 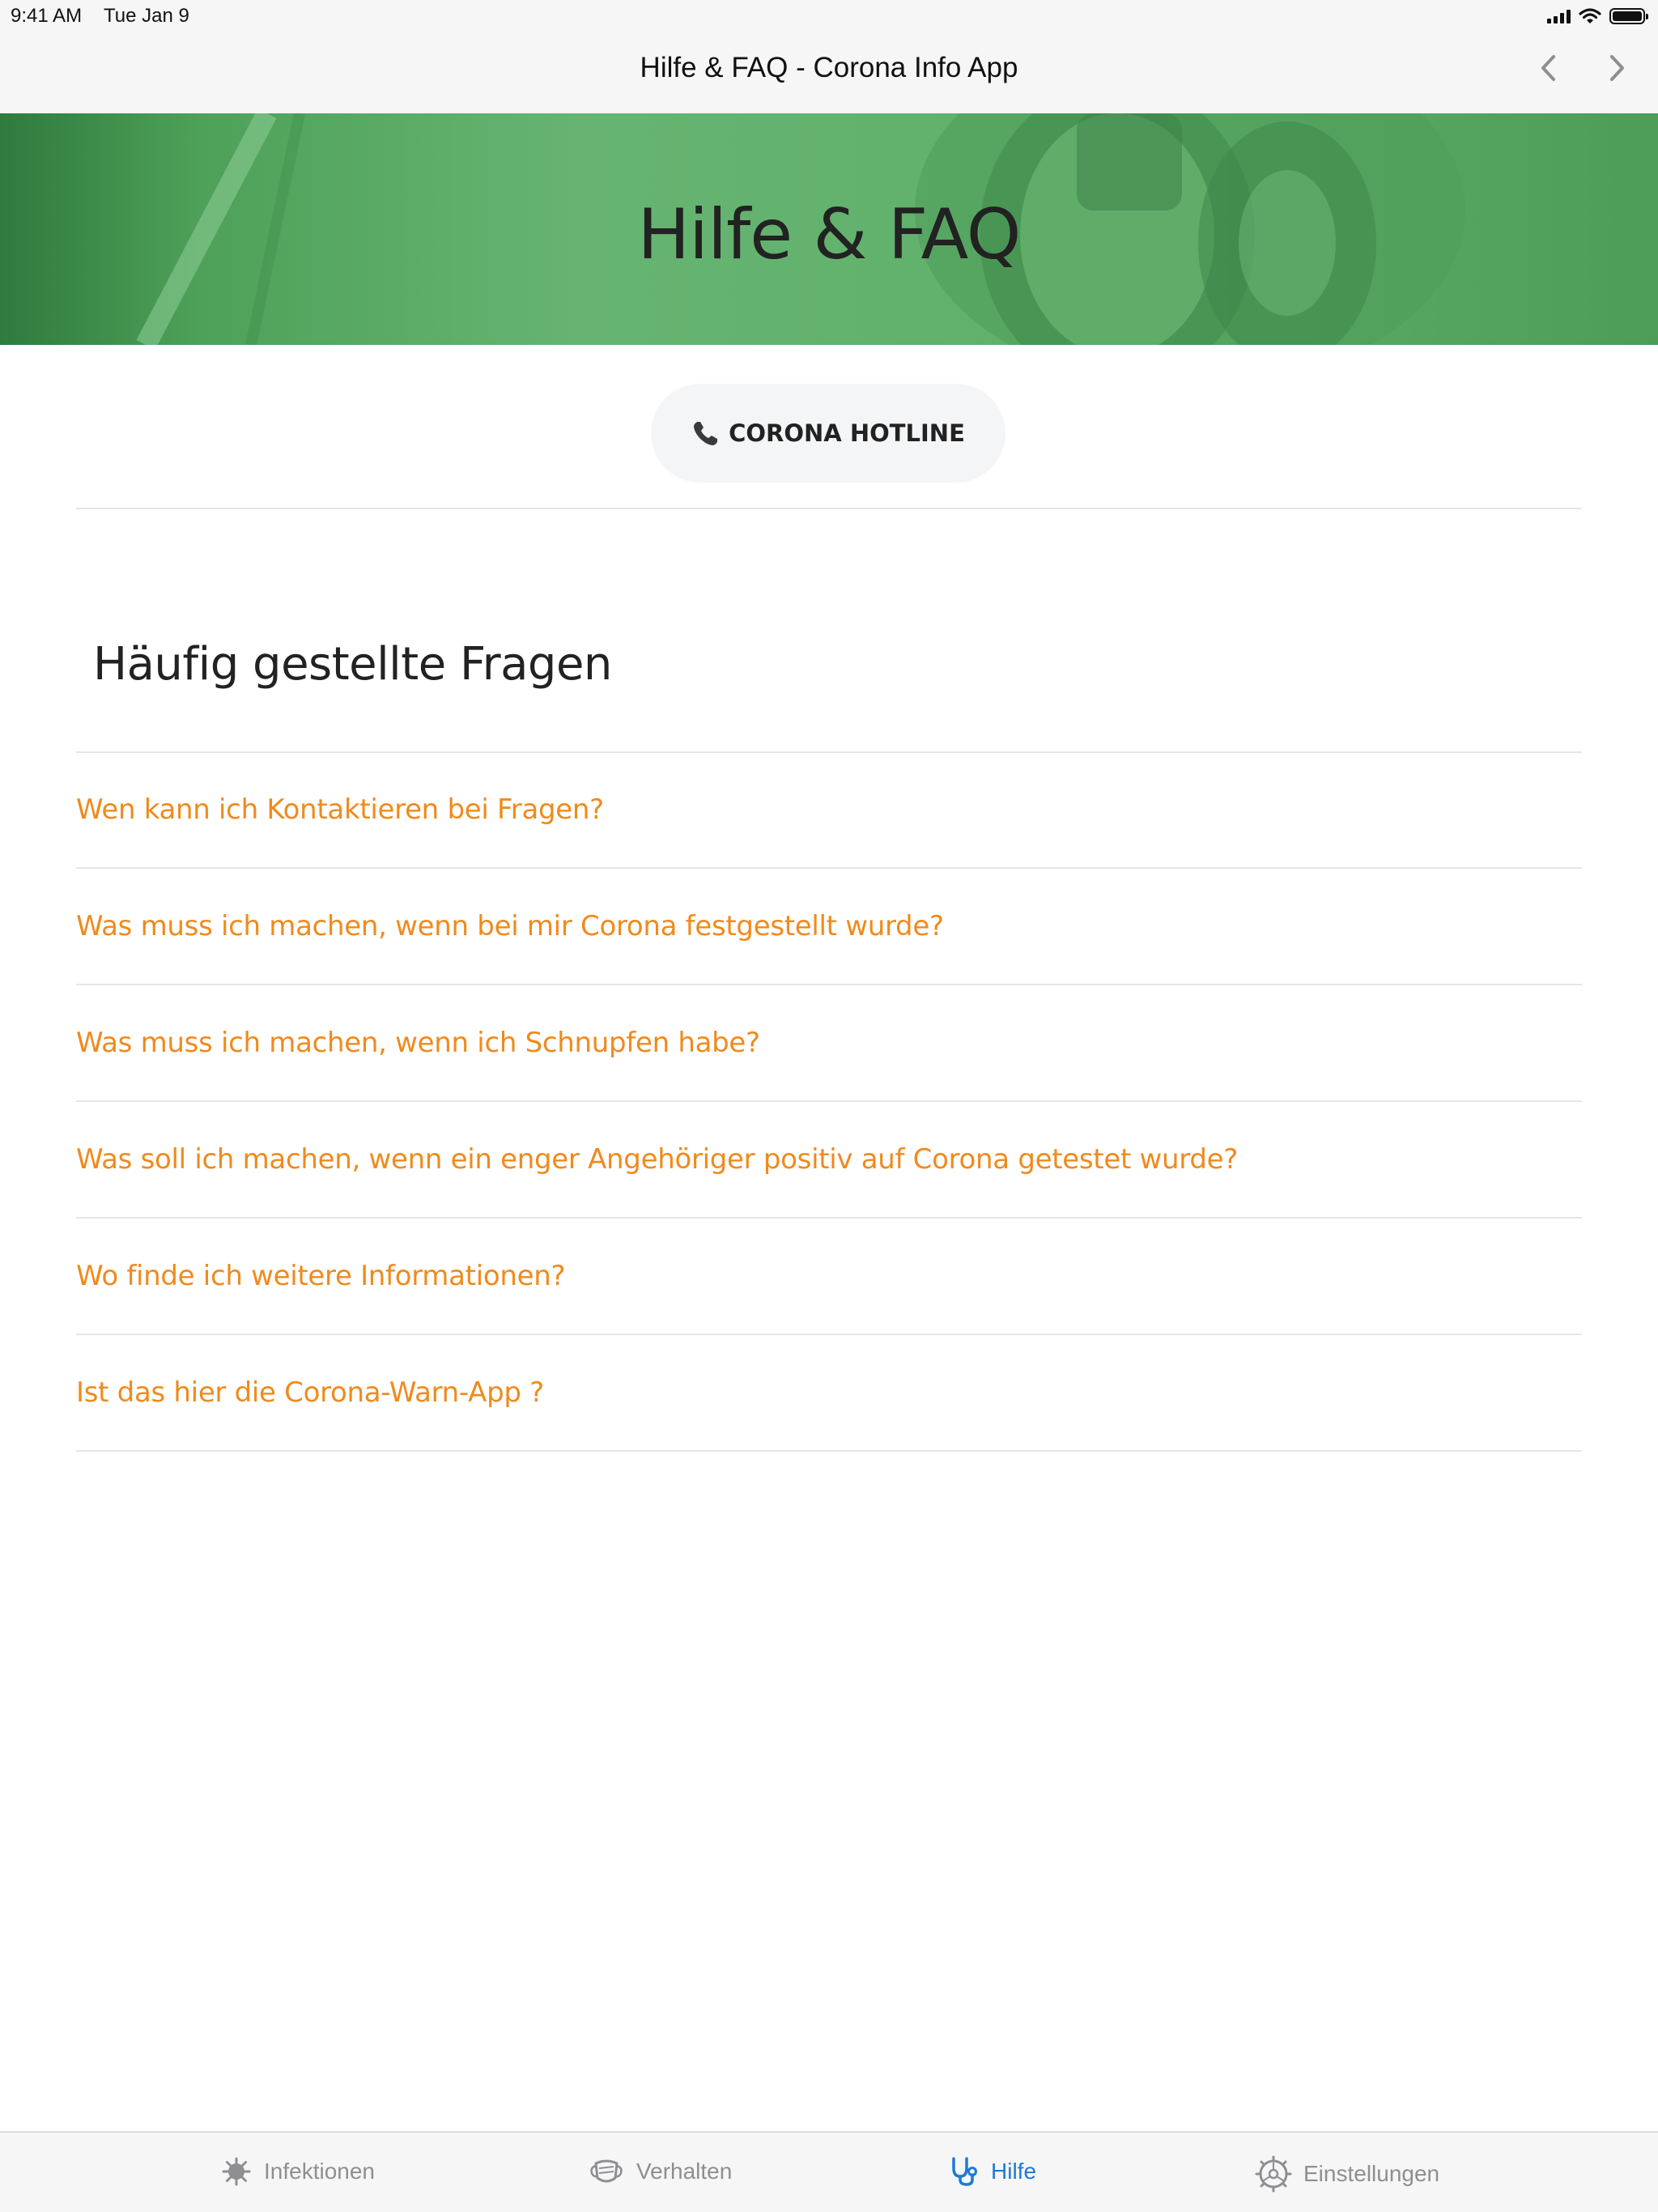 I want to click on tab-infektionen: Infektionen, so click(x=297, y=2171).